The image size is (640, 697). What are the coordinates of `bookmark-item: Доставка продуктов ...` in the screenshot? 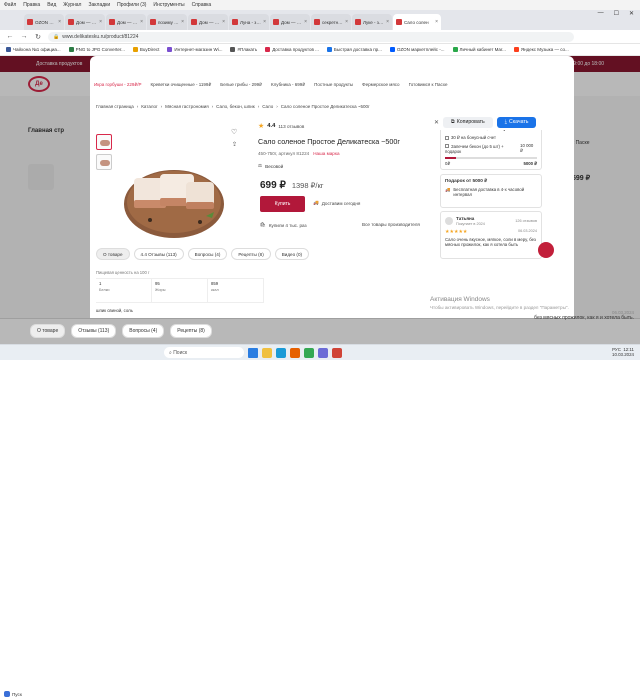 It's located at (292, 49).